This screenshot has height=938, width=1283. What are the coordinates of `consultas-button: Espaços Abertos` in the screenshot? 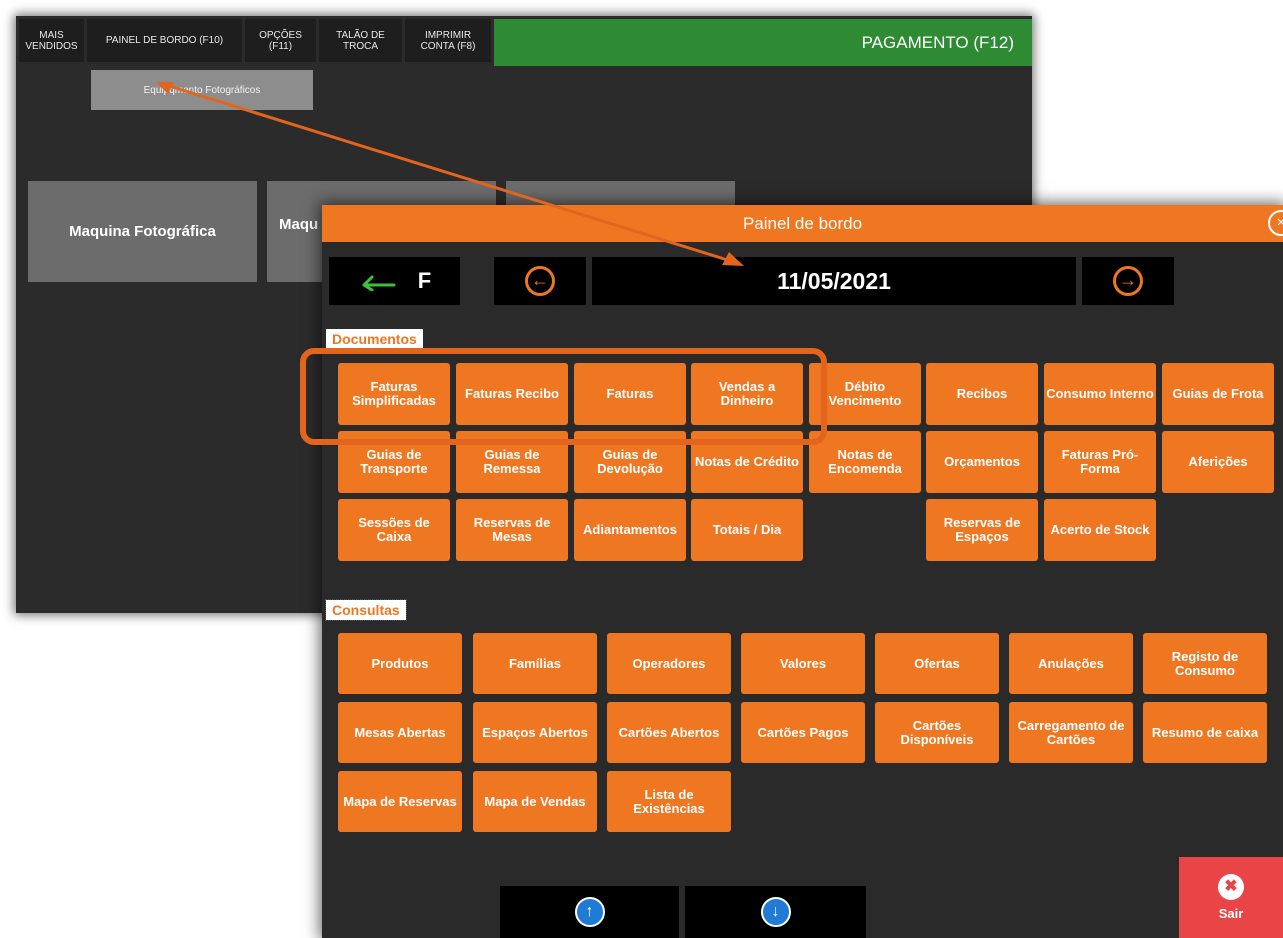 It's located at (535, 732).